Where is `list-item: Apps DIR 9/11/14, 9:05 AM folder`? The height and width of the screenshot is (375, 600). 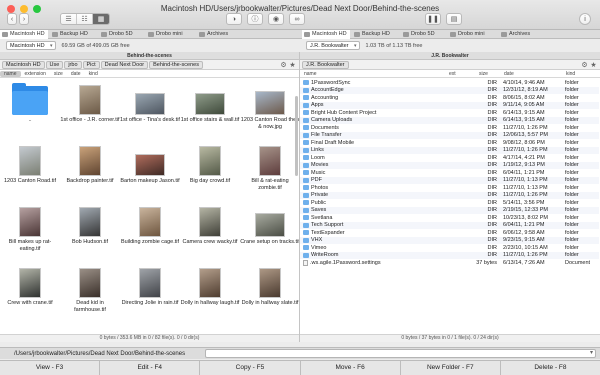
list-item: Apps DIR 9/11/14, 9:05 AM folder is located at coordinates (449, 105).